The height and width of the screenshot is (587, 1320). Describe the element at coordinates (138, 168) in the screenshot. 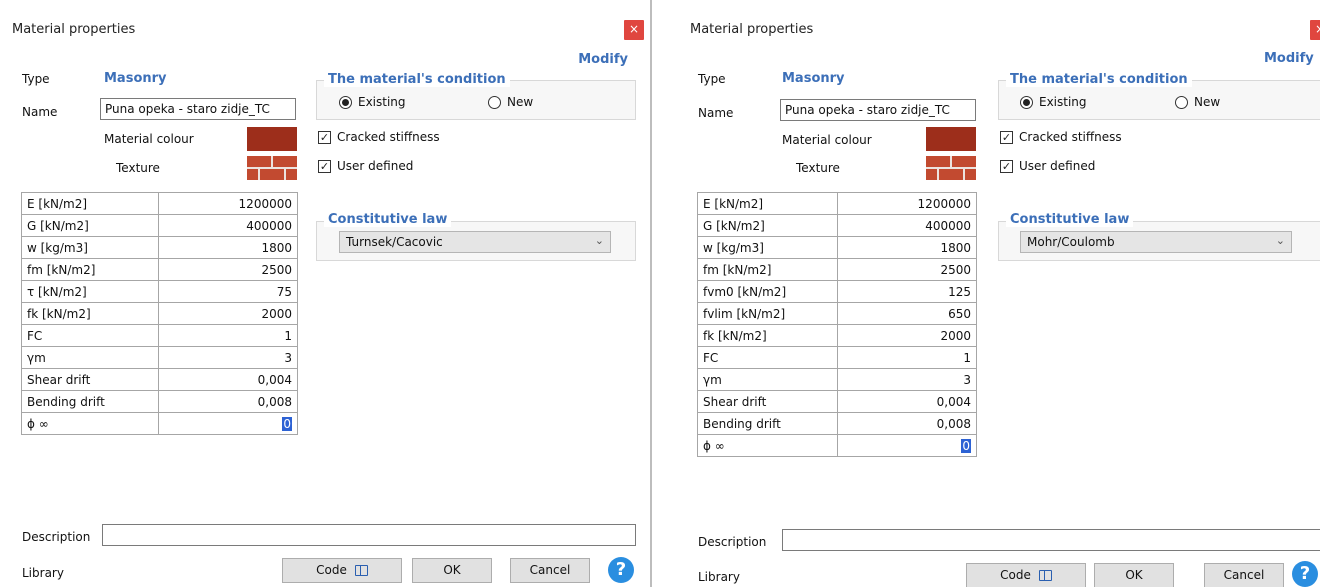

I see `texture-label: Texture` at that location.